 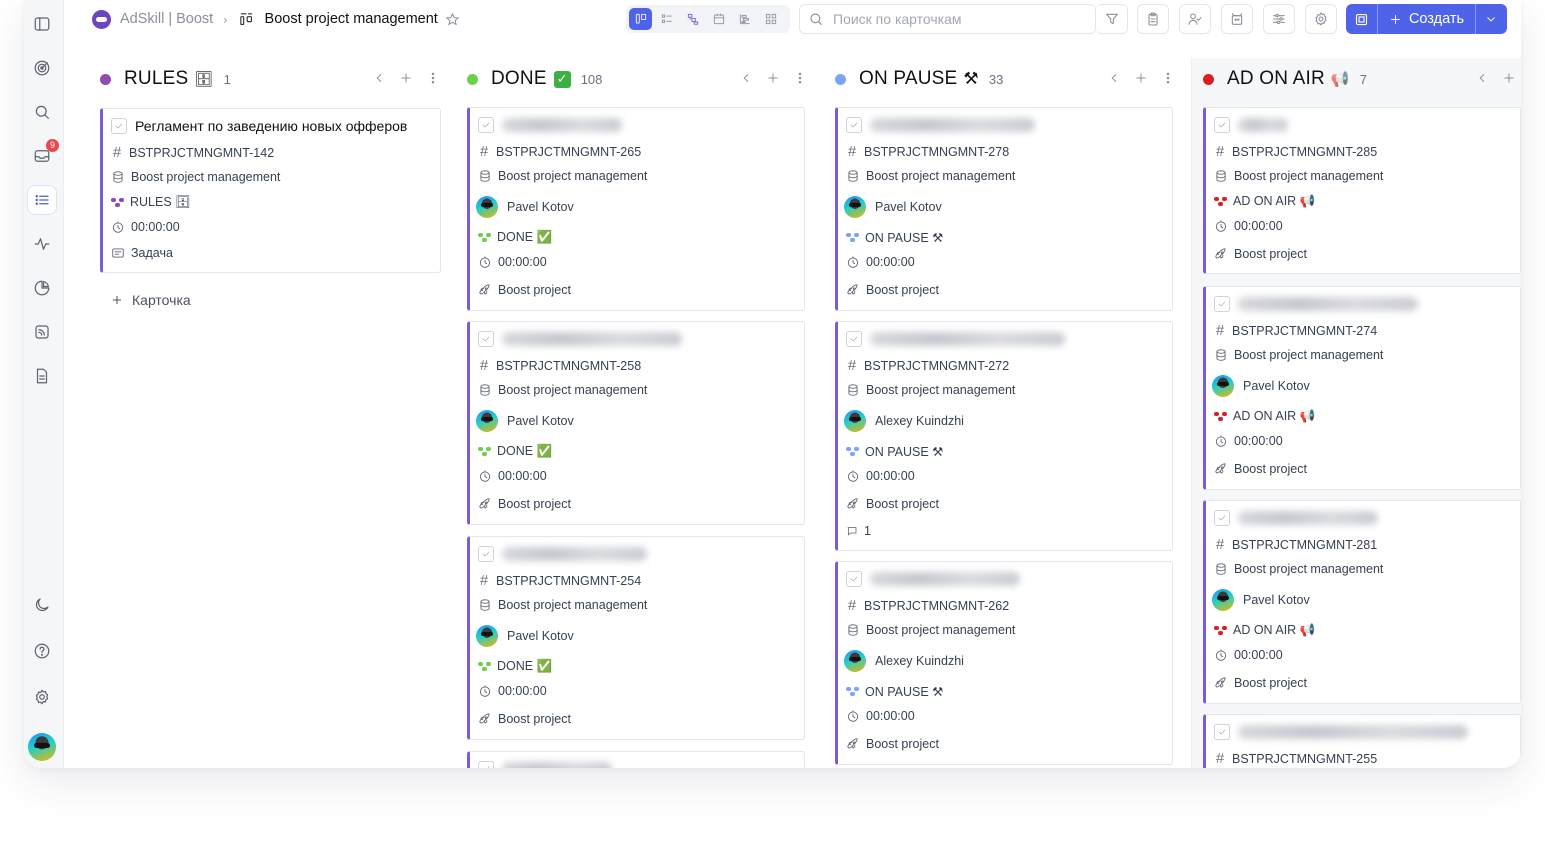 I want to click on help-icon, so click(x=42, y=651).